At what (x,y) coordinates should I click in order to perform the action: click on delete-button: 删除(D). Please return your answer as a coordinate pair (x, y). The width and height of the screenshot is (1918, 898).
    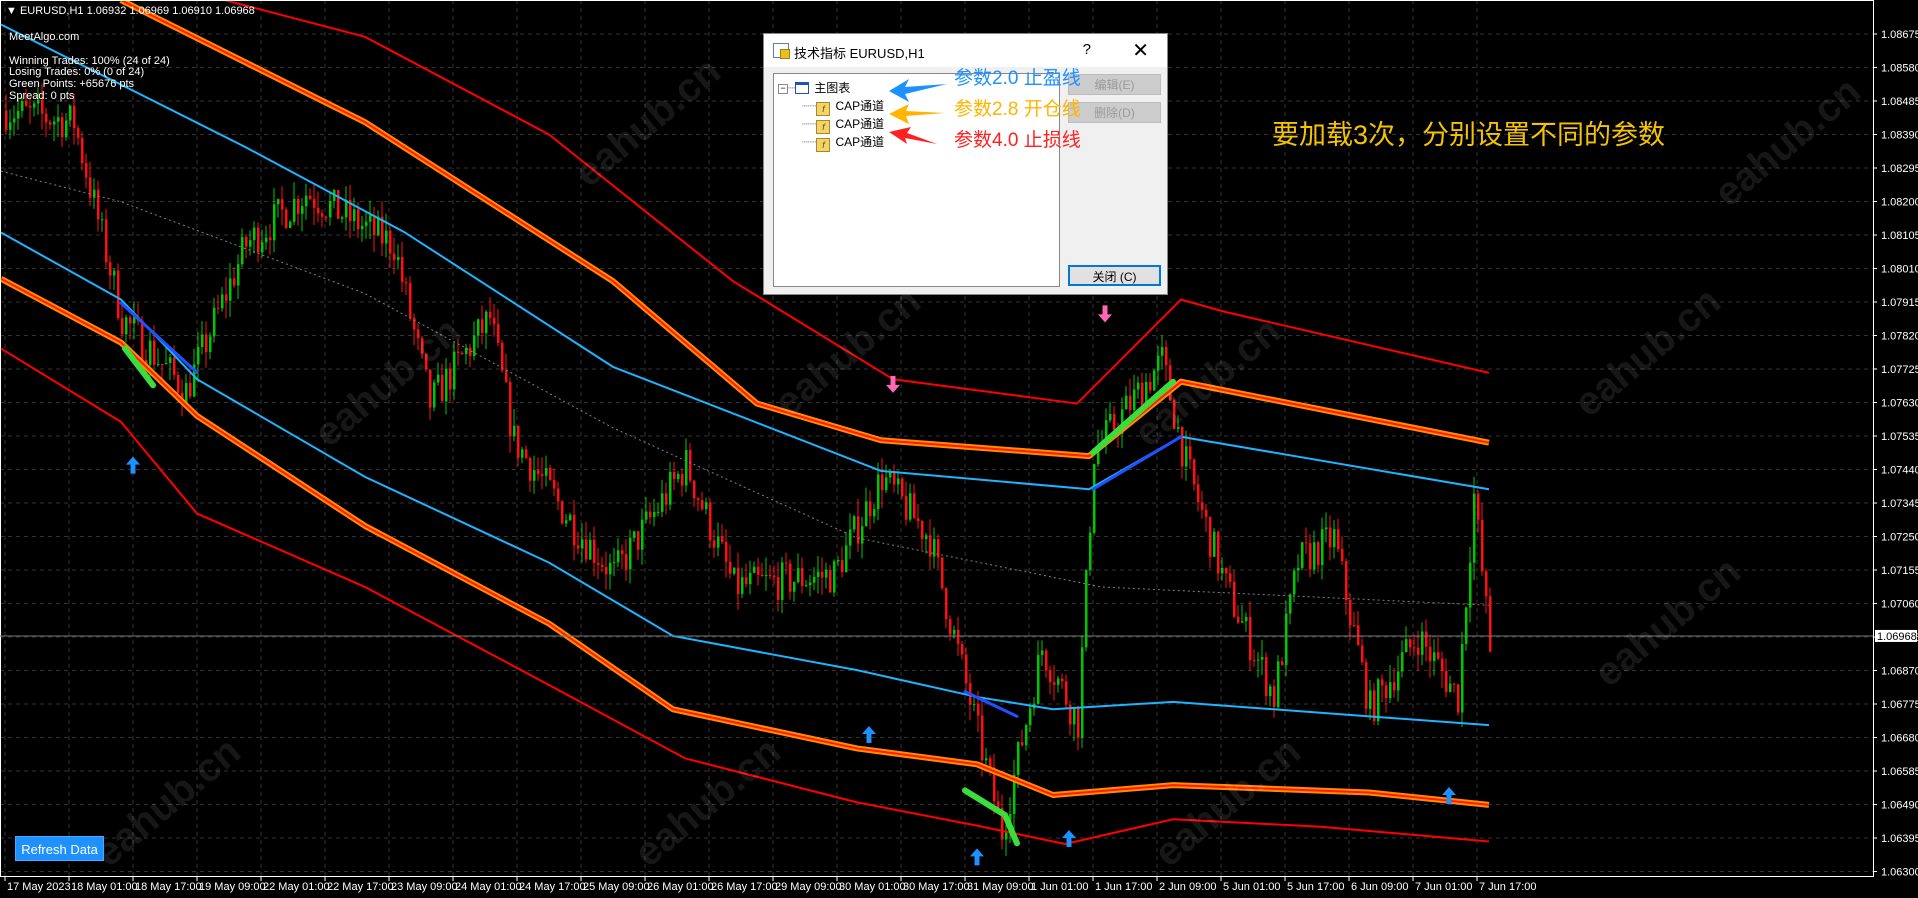
    Looking at the image, I should click on (1114, 112).